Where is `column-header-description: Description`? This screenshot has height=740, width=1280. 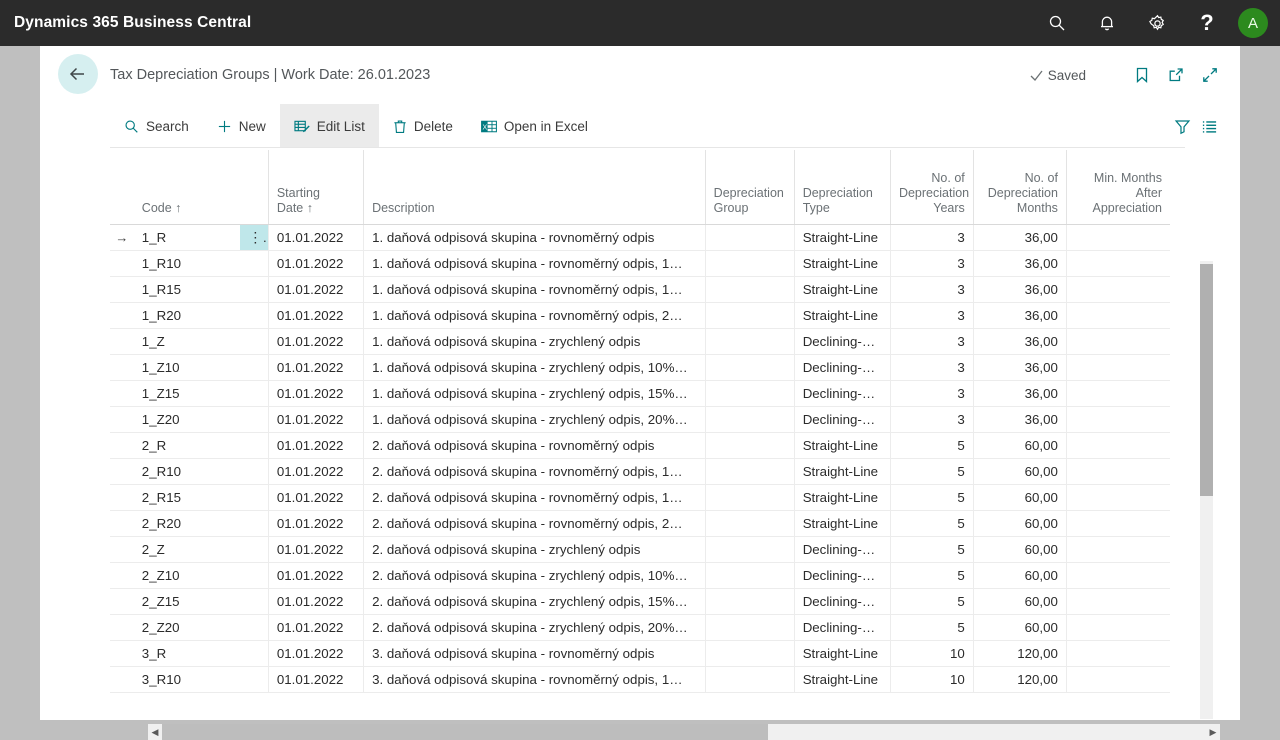
column-header-description: Description is located at coordinates (534, 187).